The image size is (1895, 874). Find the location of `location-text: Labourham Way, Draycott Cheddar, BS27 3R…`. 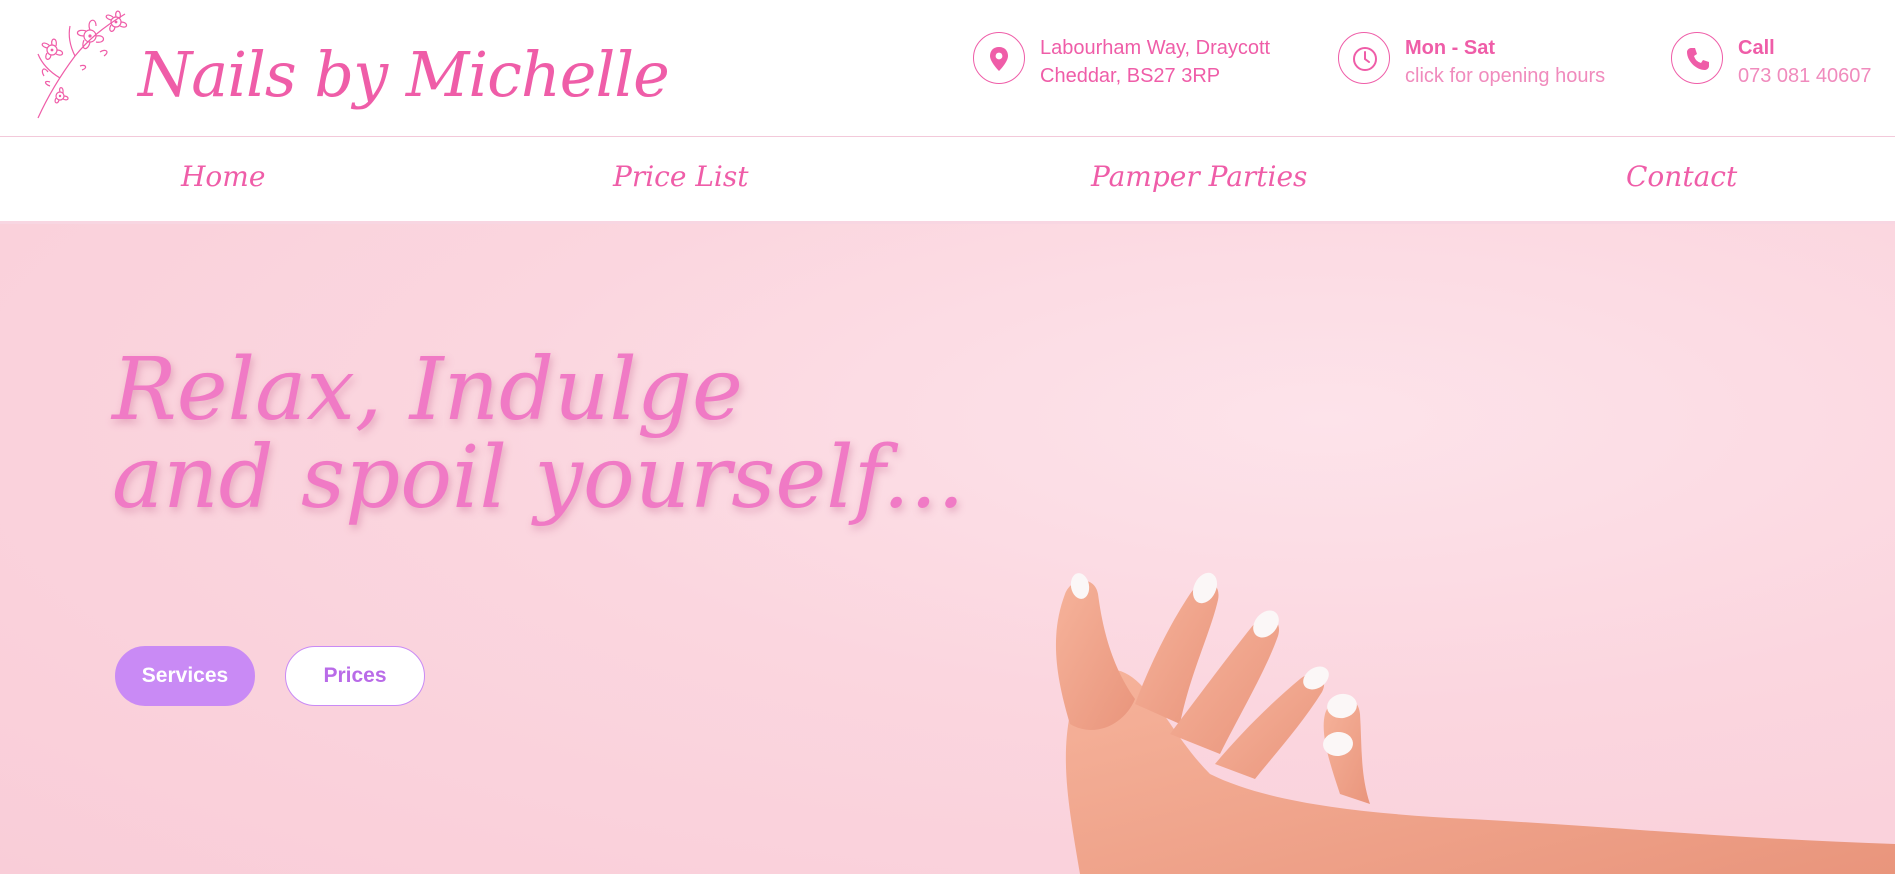

location-text: Labourham Way, Draycott Cheddar, BS27 3R… is located at coordinates (1155, 62).